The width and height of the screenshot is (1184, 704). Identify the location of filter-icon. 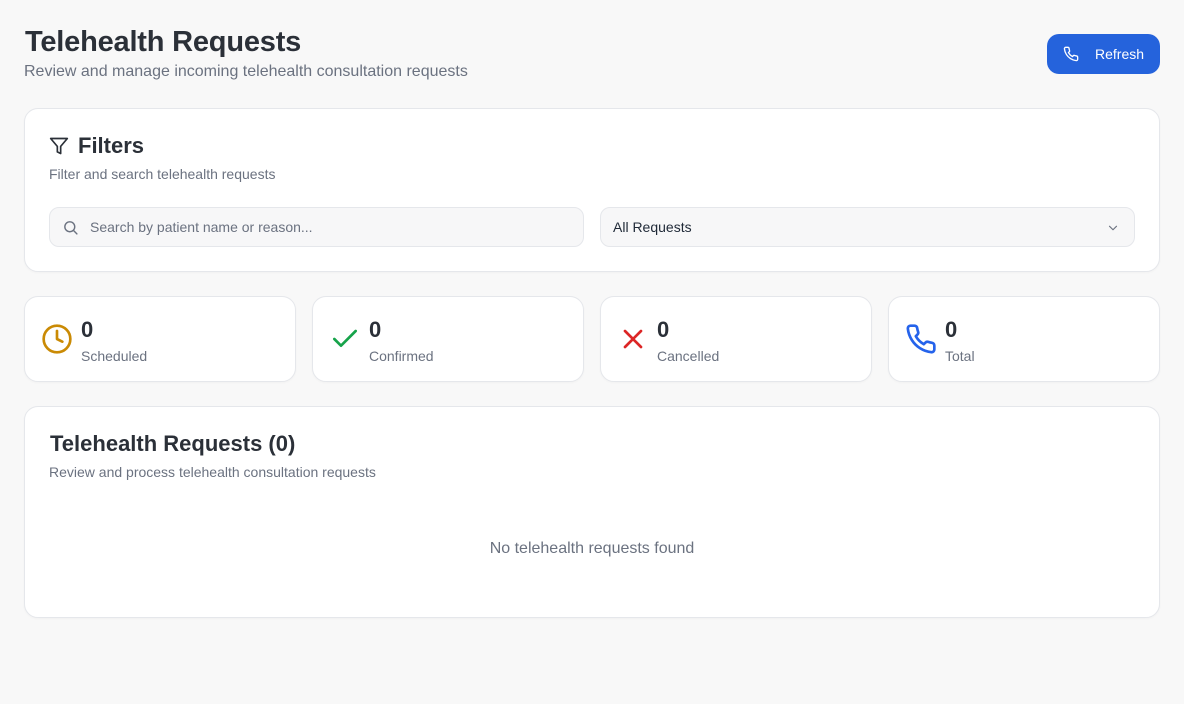
(59, 146).